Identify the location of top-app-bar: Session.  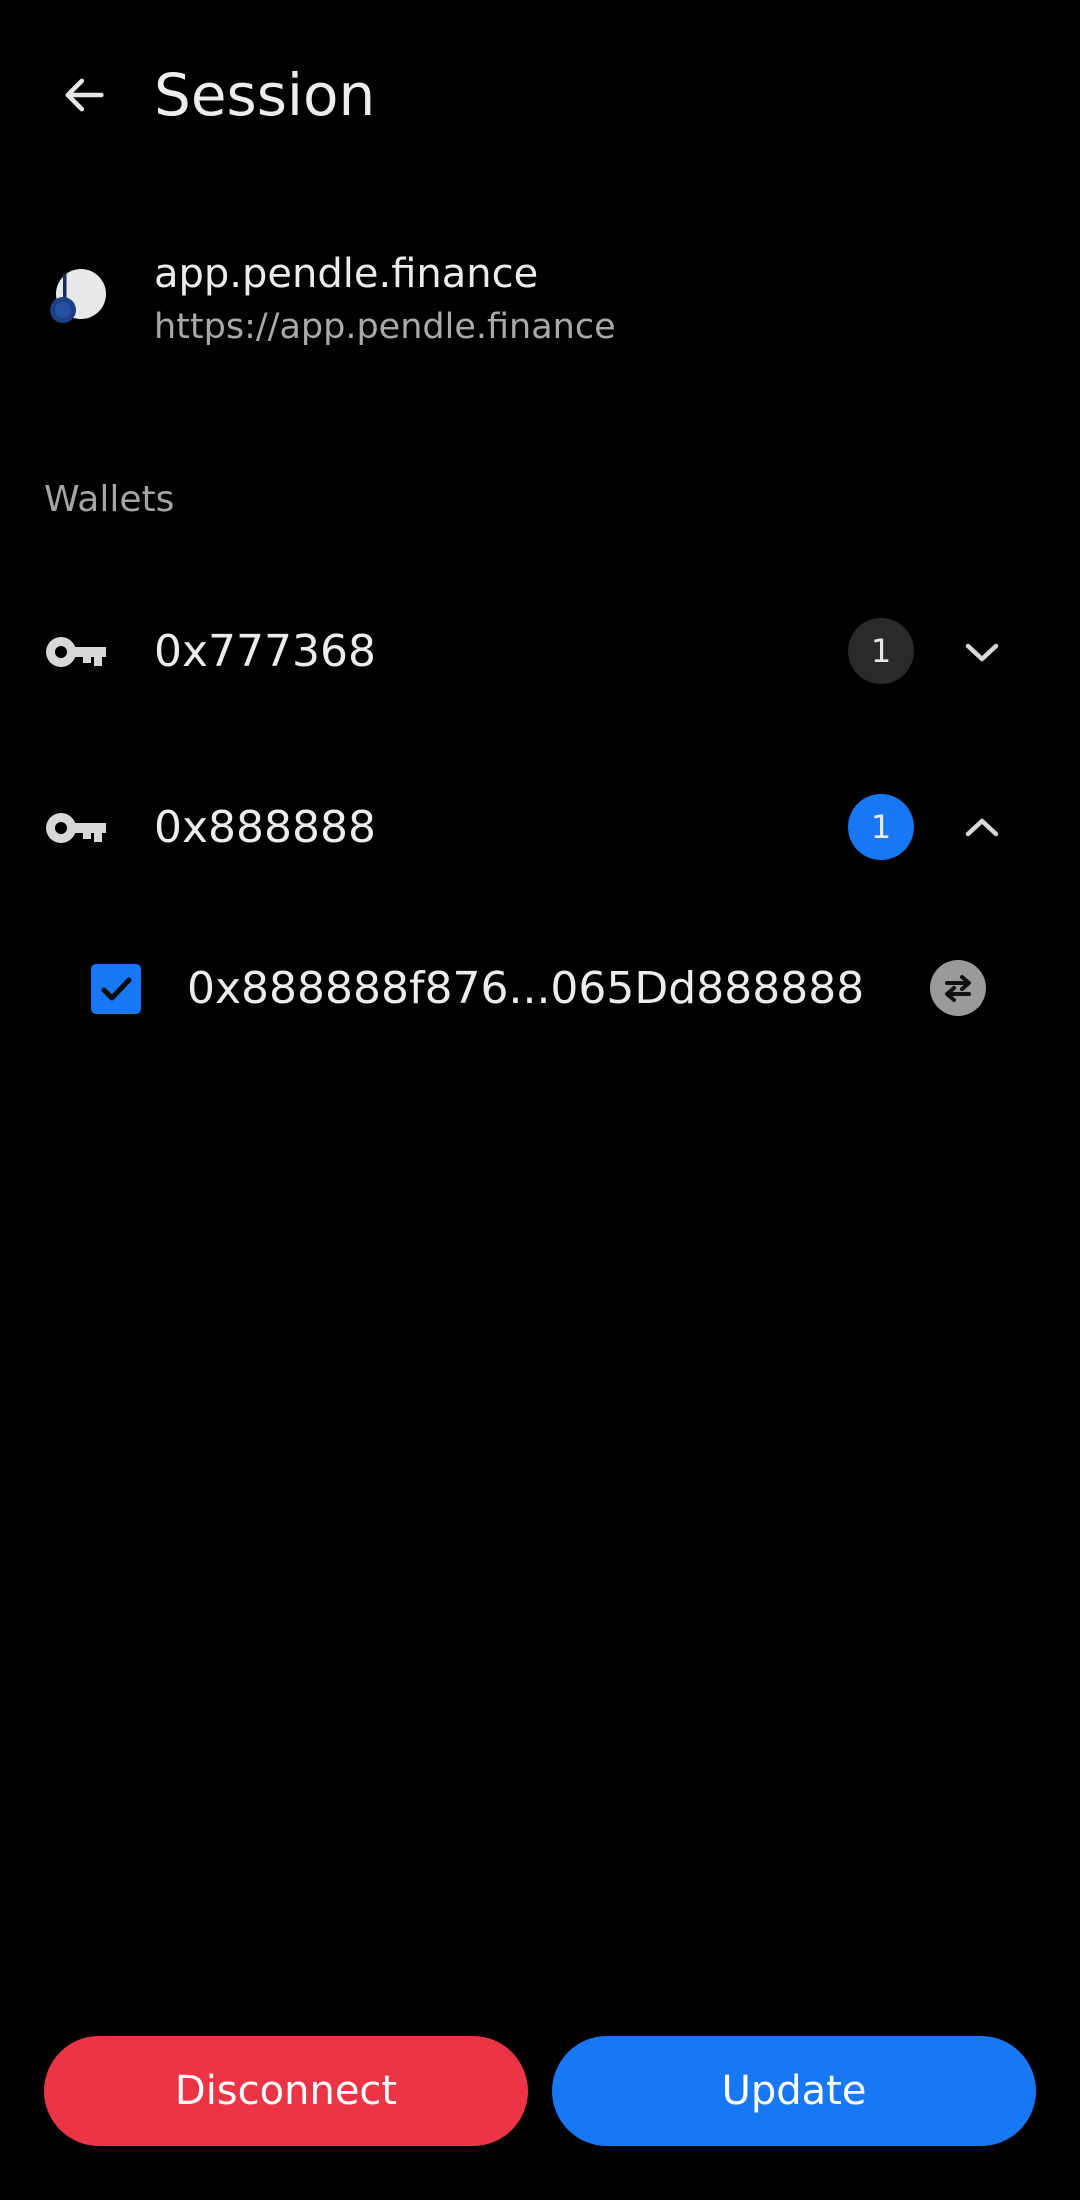
(540, 95).